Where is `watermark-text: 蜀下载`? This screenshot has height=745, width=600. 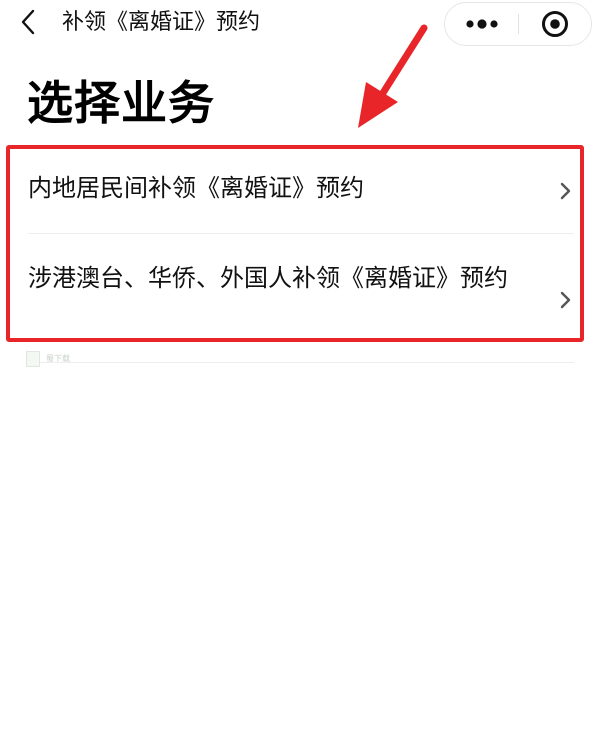
watermark-text: 蜀下载 is located at coordinates (58, 358).